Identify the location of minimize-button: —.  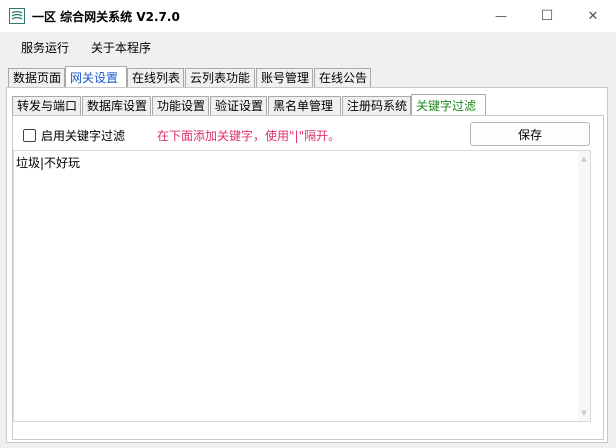
(501, 16).